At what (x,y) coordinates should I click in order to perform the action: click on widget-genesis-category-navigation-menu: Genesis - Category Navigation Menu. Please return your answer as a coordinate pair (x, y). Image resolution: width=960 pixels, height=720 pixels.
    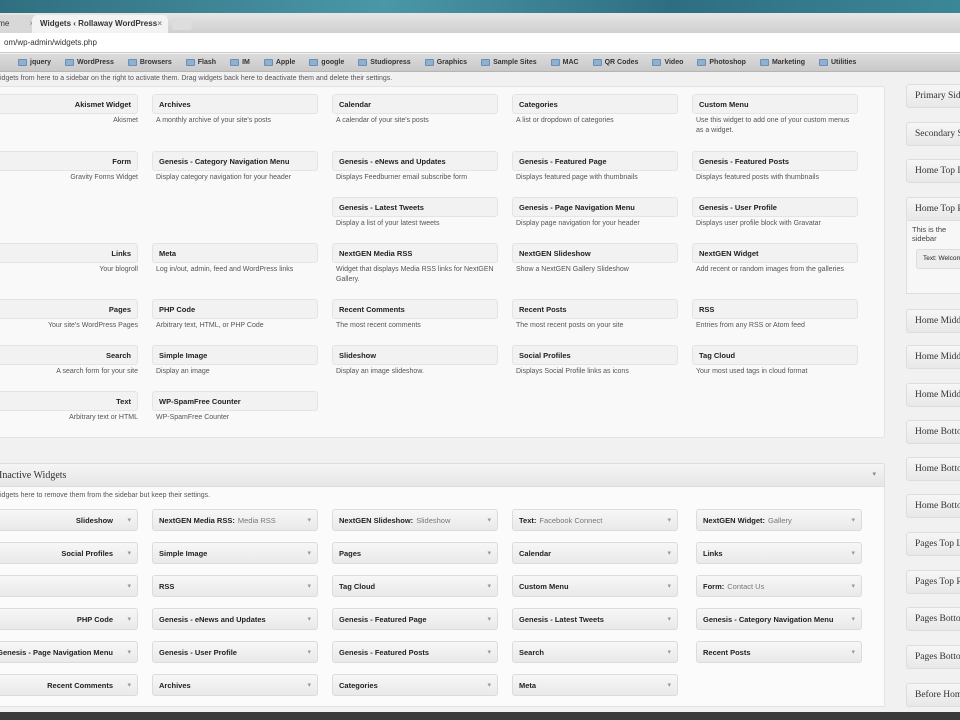
    Looking at the image, I should click on (235, 161).